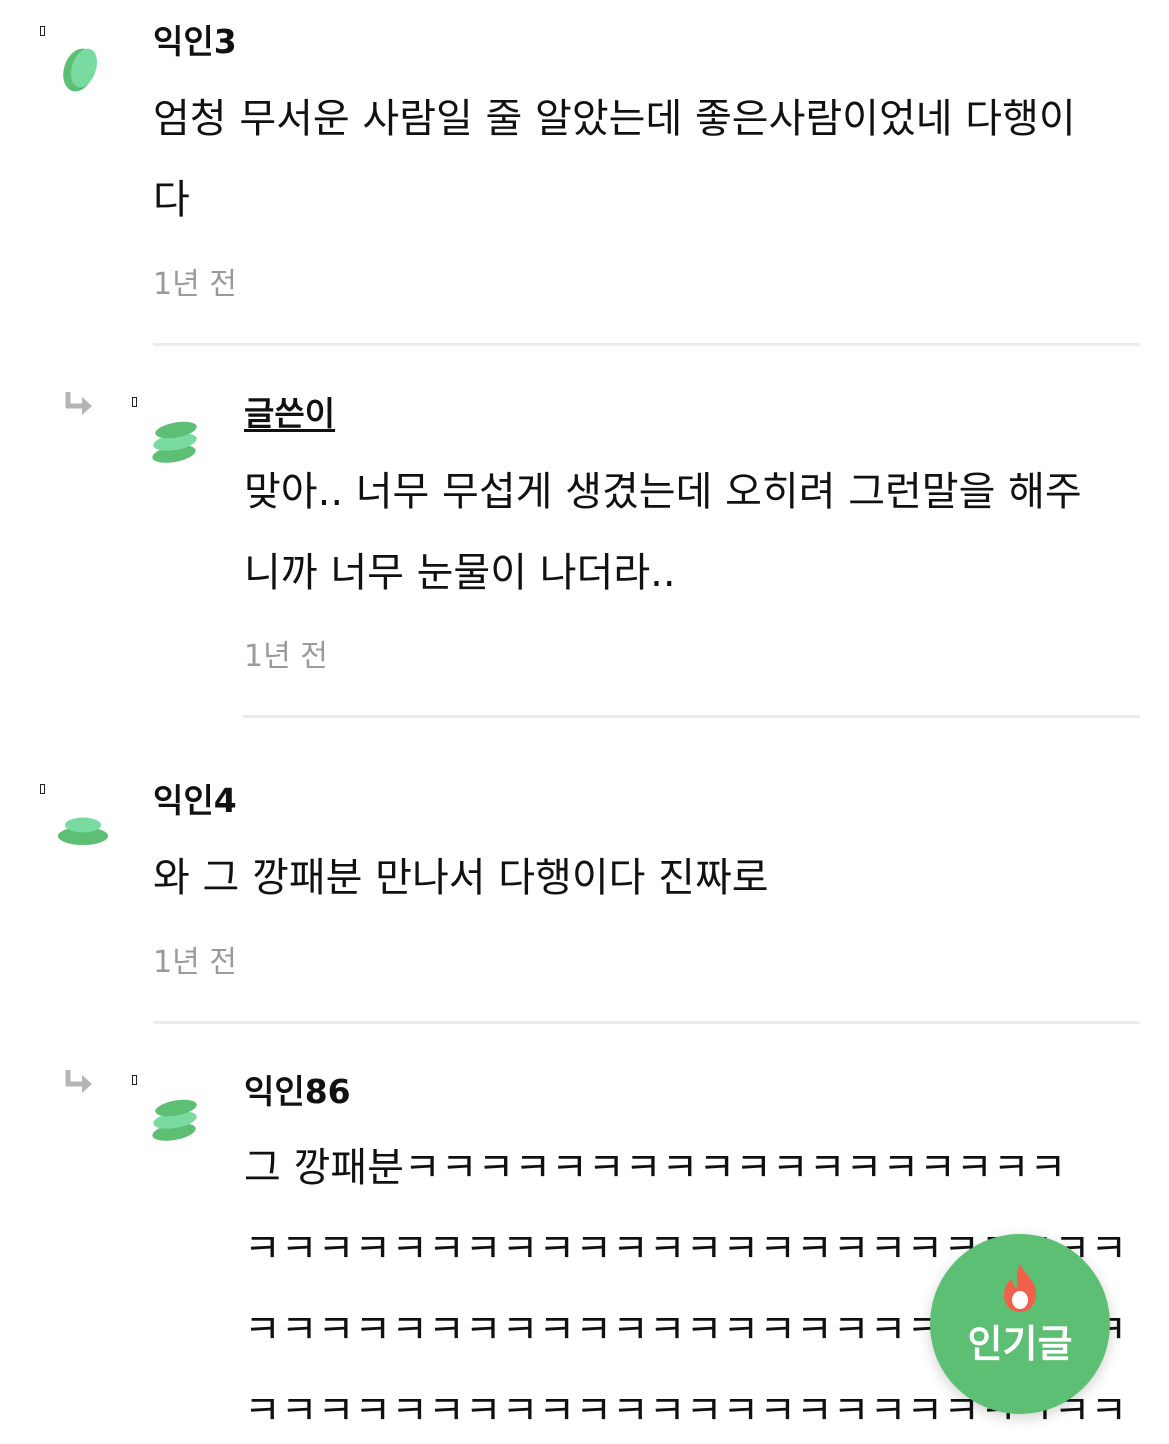 The height and width of the screenshot is (1444, 1169). What do you see at coordinates (289, 414) in the screenshot?
I see `comment-author: 글쓴이` at bounding box center [289, 414].